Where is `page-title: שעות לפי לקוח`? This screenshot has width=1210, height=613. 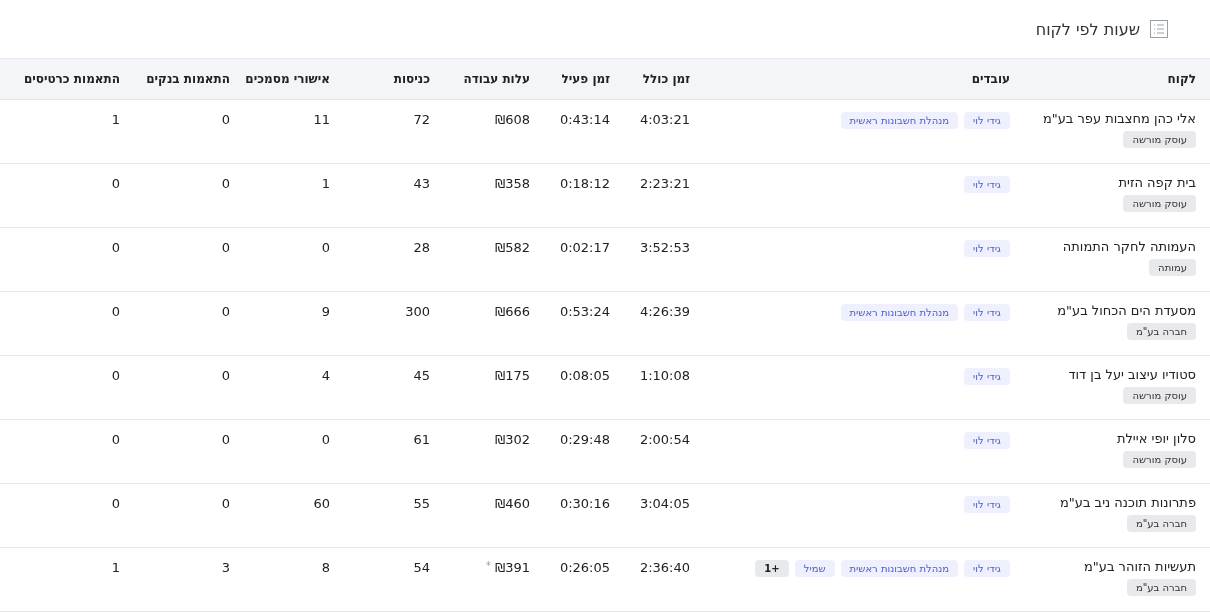 page-title: שעות לפי לקוח is located at coordinates (1087, 29).